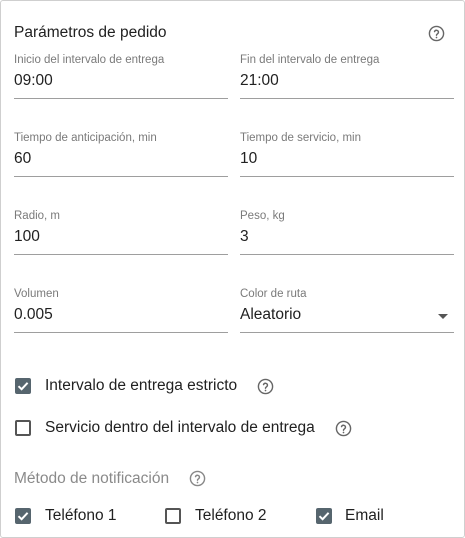 The image size is (465, 538). I want to click on email-checkbox, so click(324, 516).